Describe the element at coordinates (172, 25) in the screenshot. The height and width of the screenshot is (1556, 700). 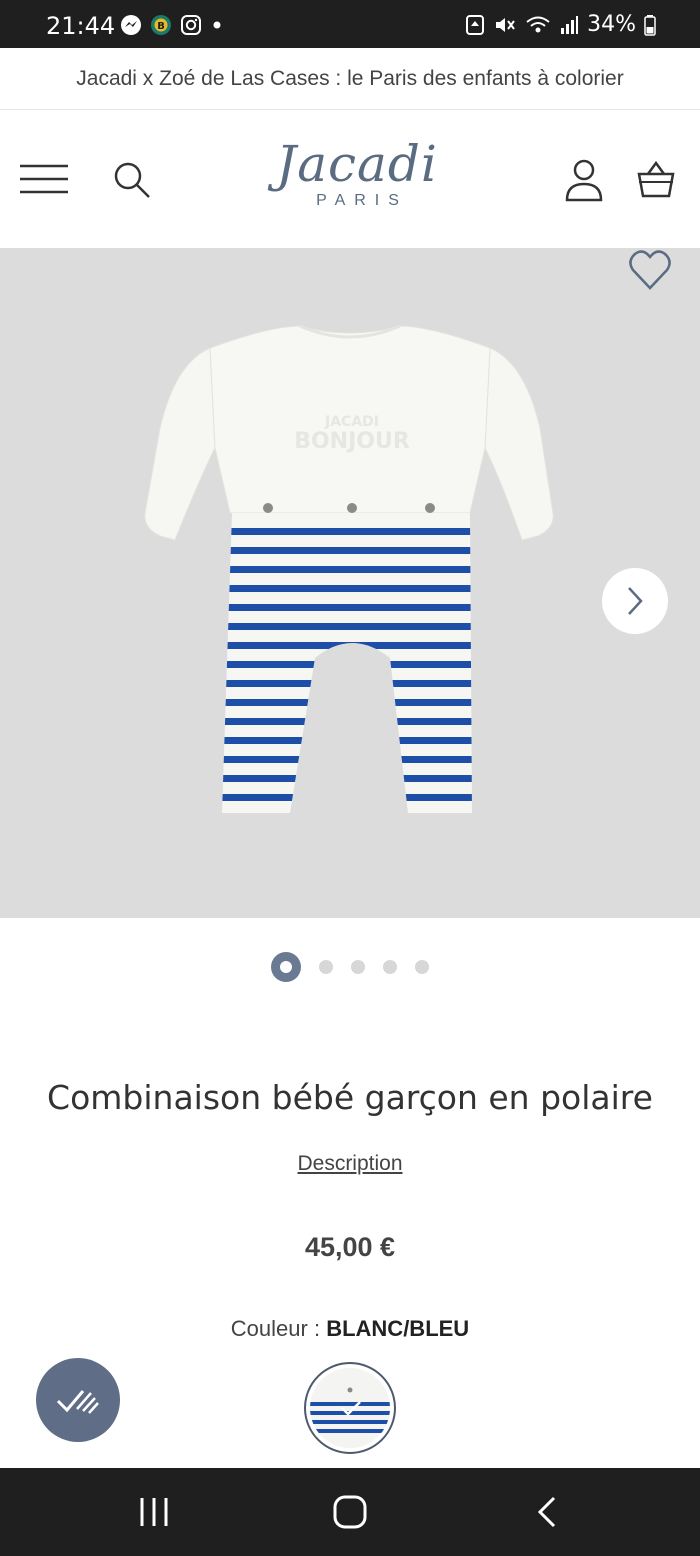
I see `status-left-icons: B` at that location.